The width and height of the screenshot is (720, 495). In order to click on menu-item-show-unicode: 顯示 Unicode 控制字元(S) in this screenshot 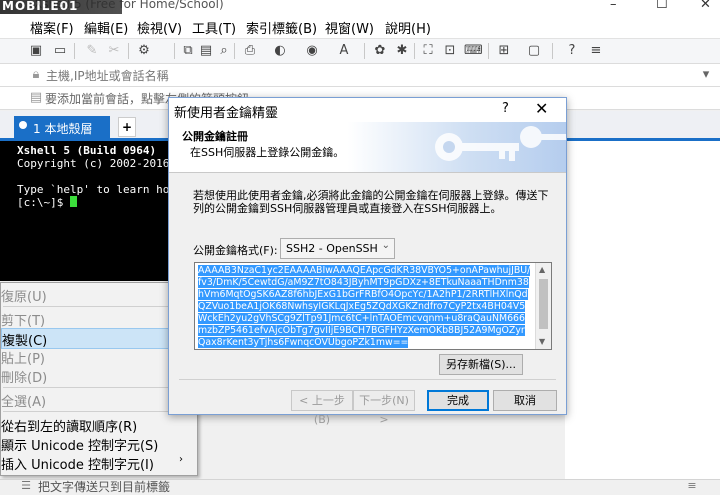, I will do `click(98, 444)`.